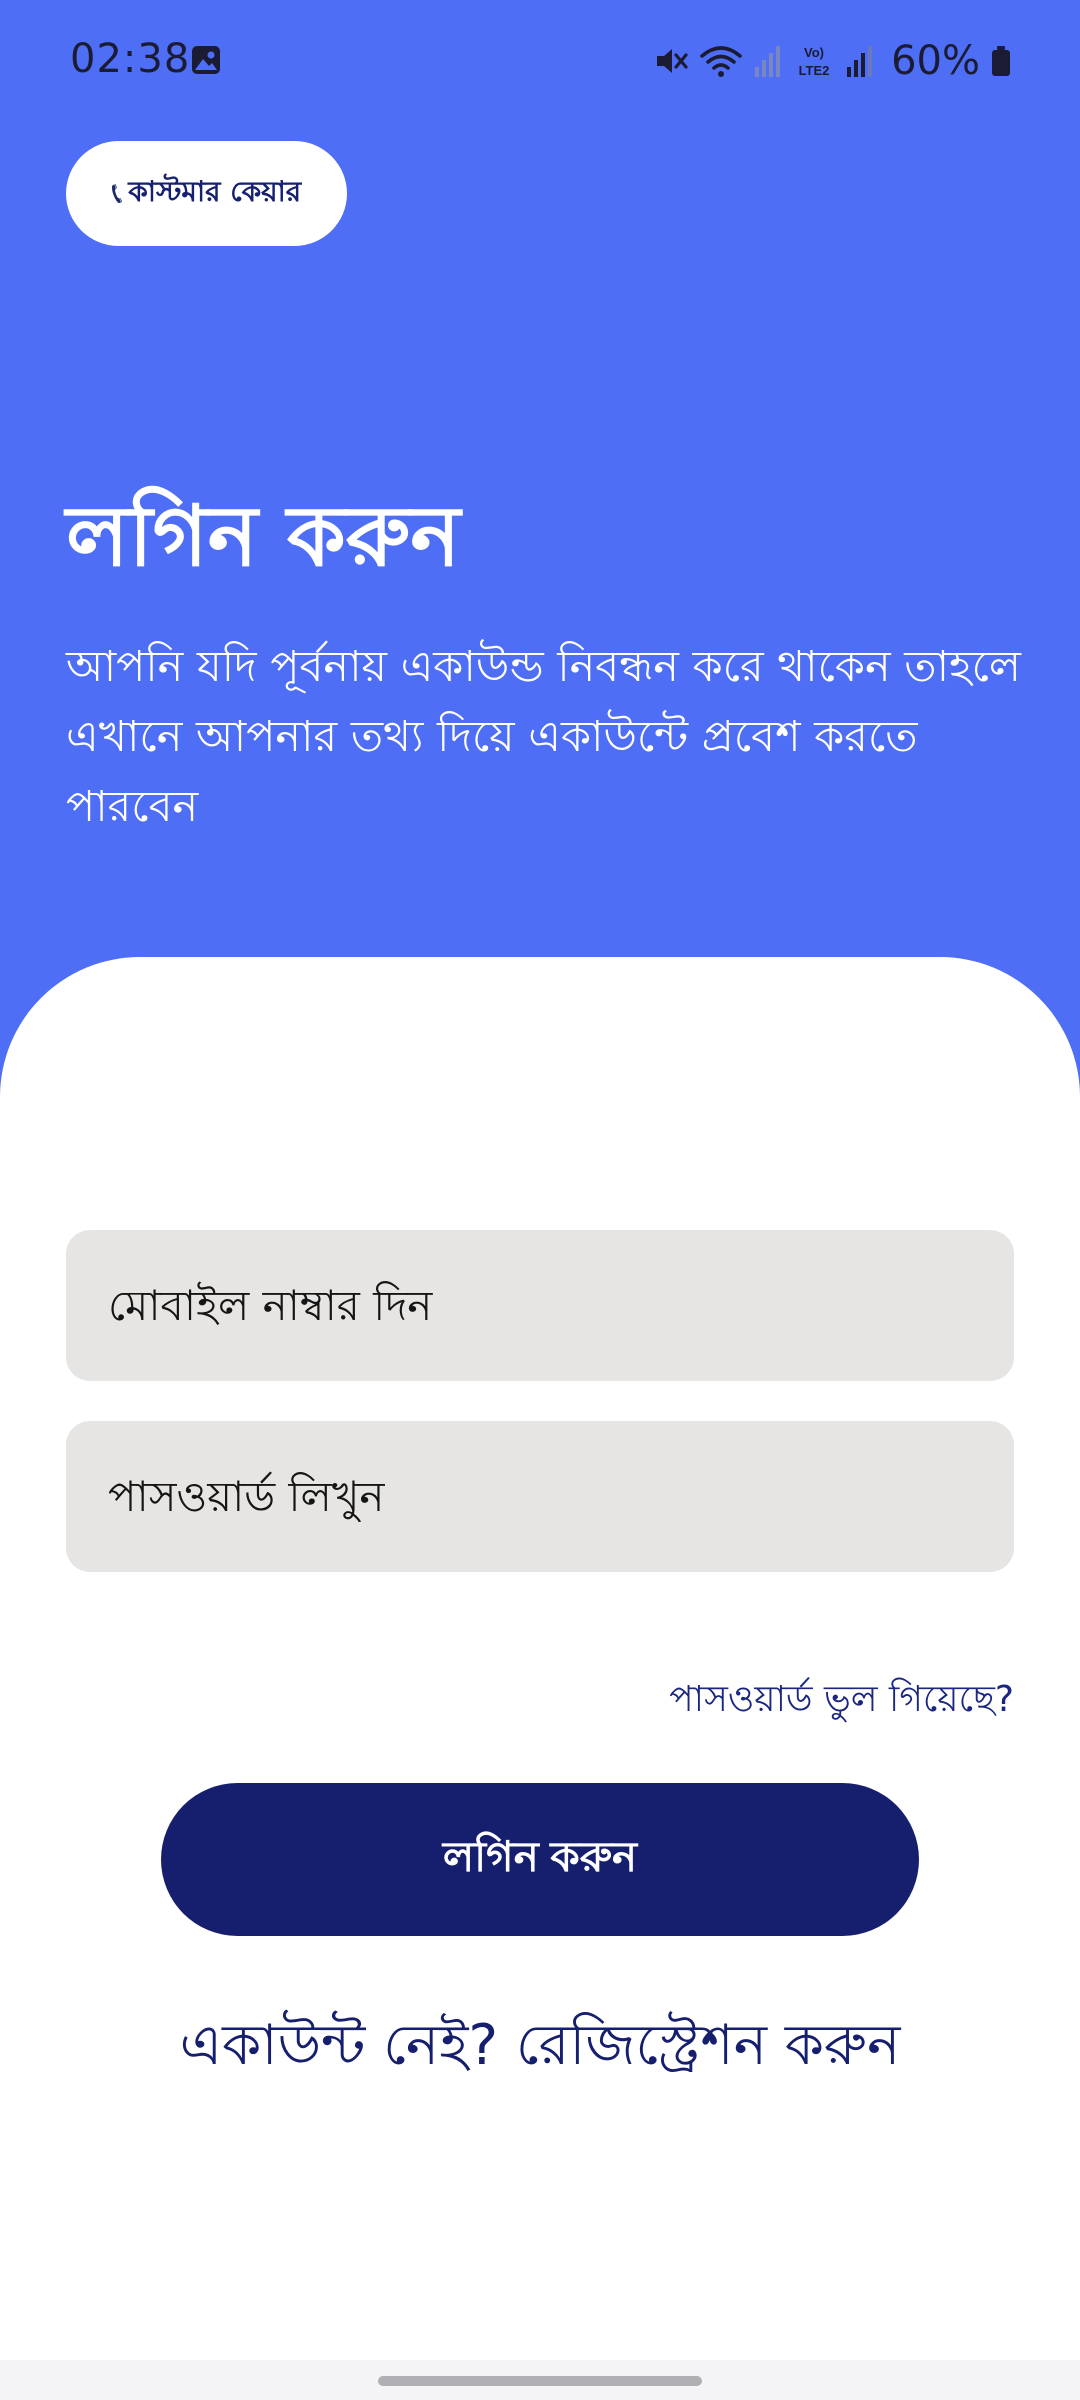  I want to click on status-bar: 02:38 Vo) LTE2 60%, so click(540, 60).